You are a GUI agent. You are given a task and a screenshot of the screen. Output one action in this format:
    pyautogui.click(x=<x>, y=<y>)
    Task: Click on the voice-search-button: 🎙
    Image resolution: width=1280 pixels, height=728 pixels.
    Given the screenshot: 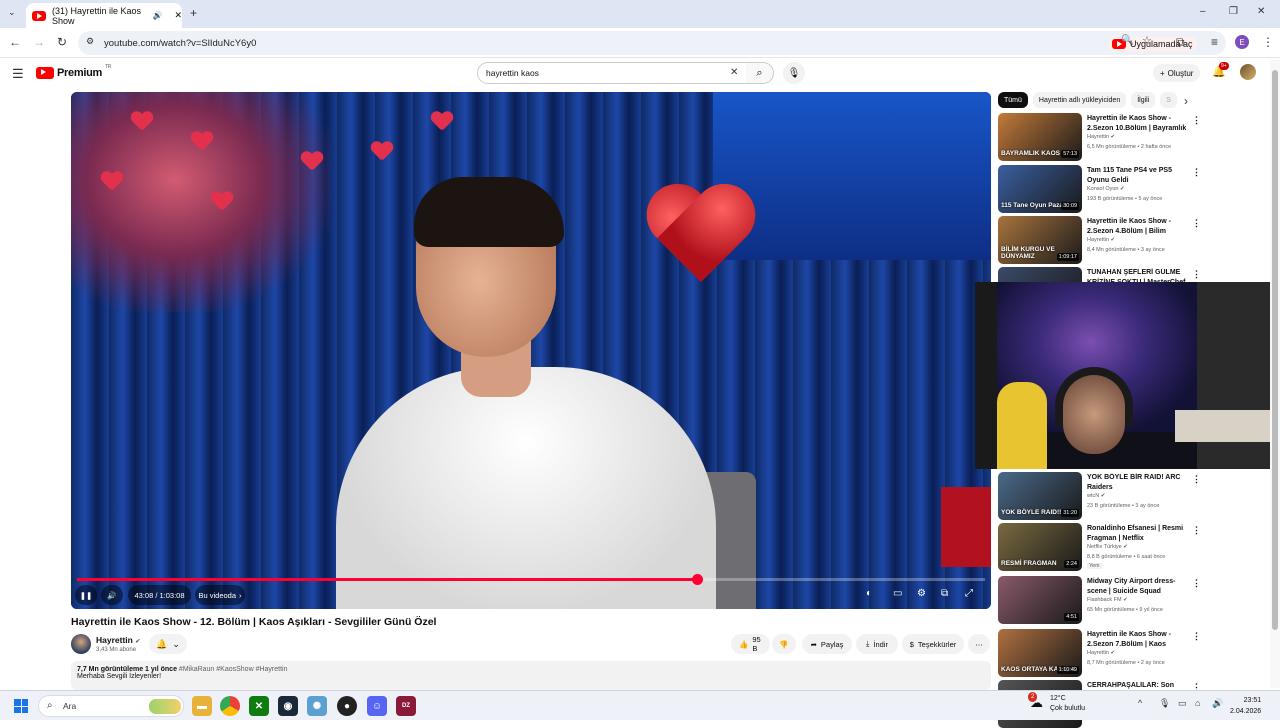 What is the action you would take?
    pyautogui.click(x=794, y=73)
    